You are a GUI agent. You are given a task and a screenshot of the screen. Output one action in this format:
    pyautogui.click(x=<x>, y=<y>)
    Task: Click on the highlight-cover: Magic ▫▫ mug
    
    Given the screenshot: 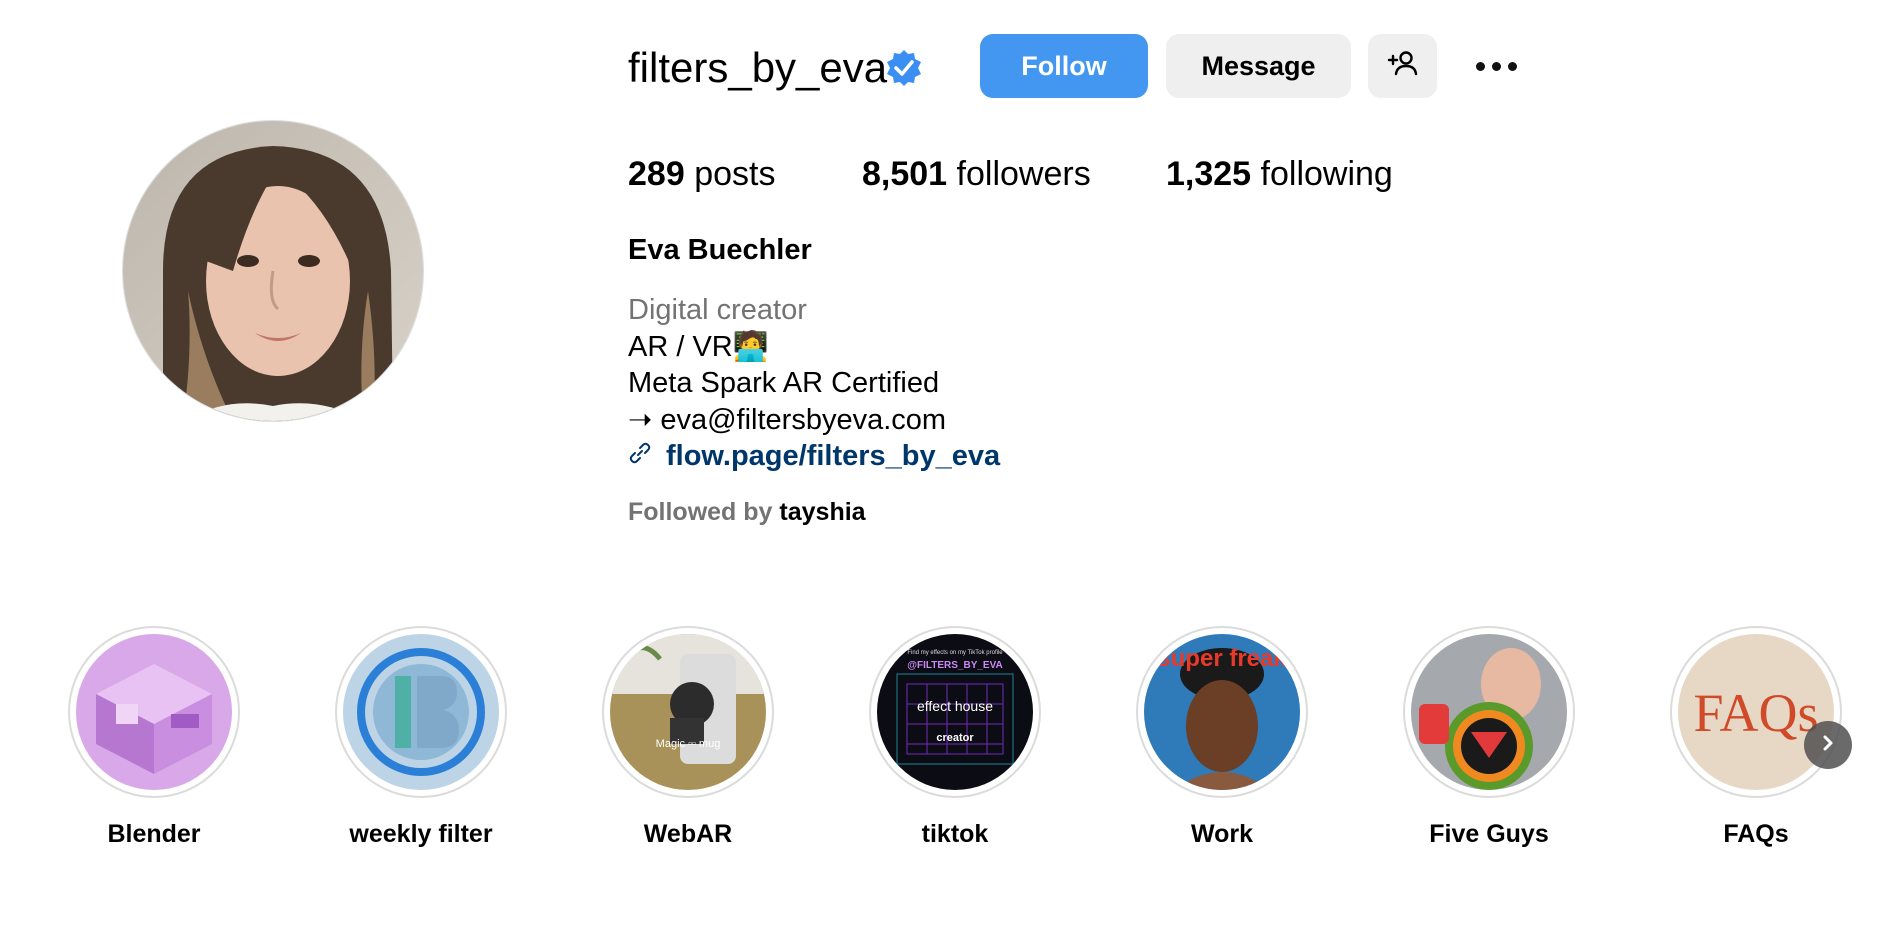 What is the action you would take?
    pyautogui.click(x=688, y=712)
    